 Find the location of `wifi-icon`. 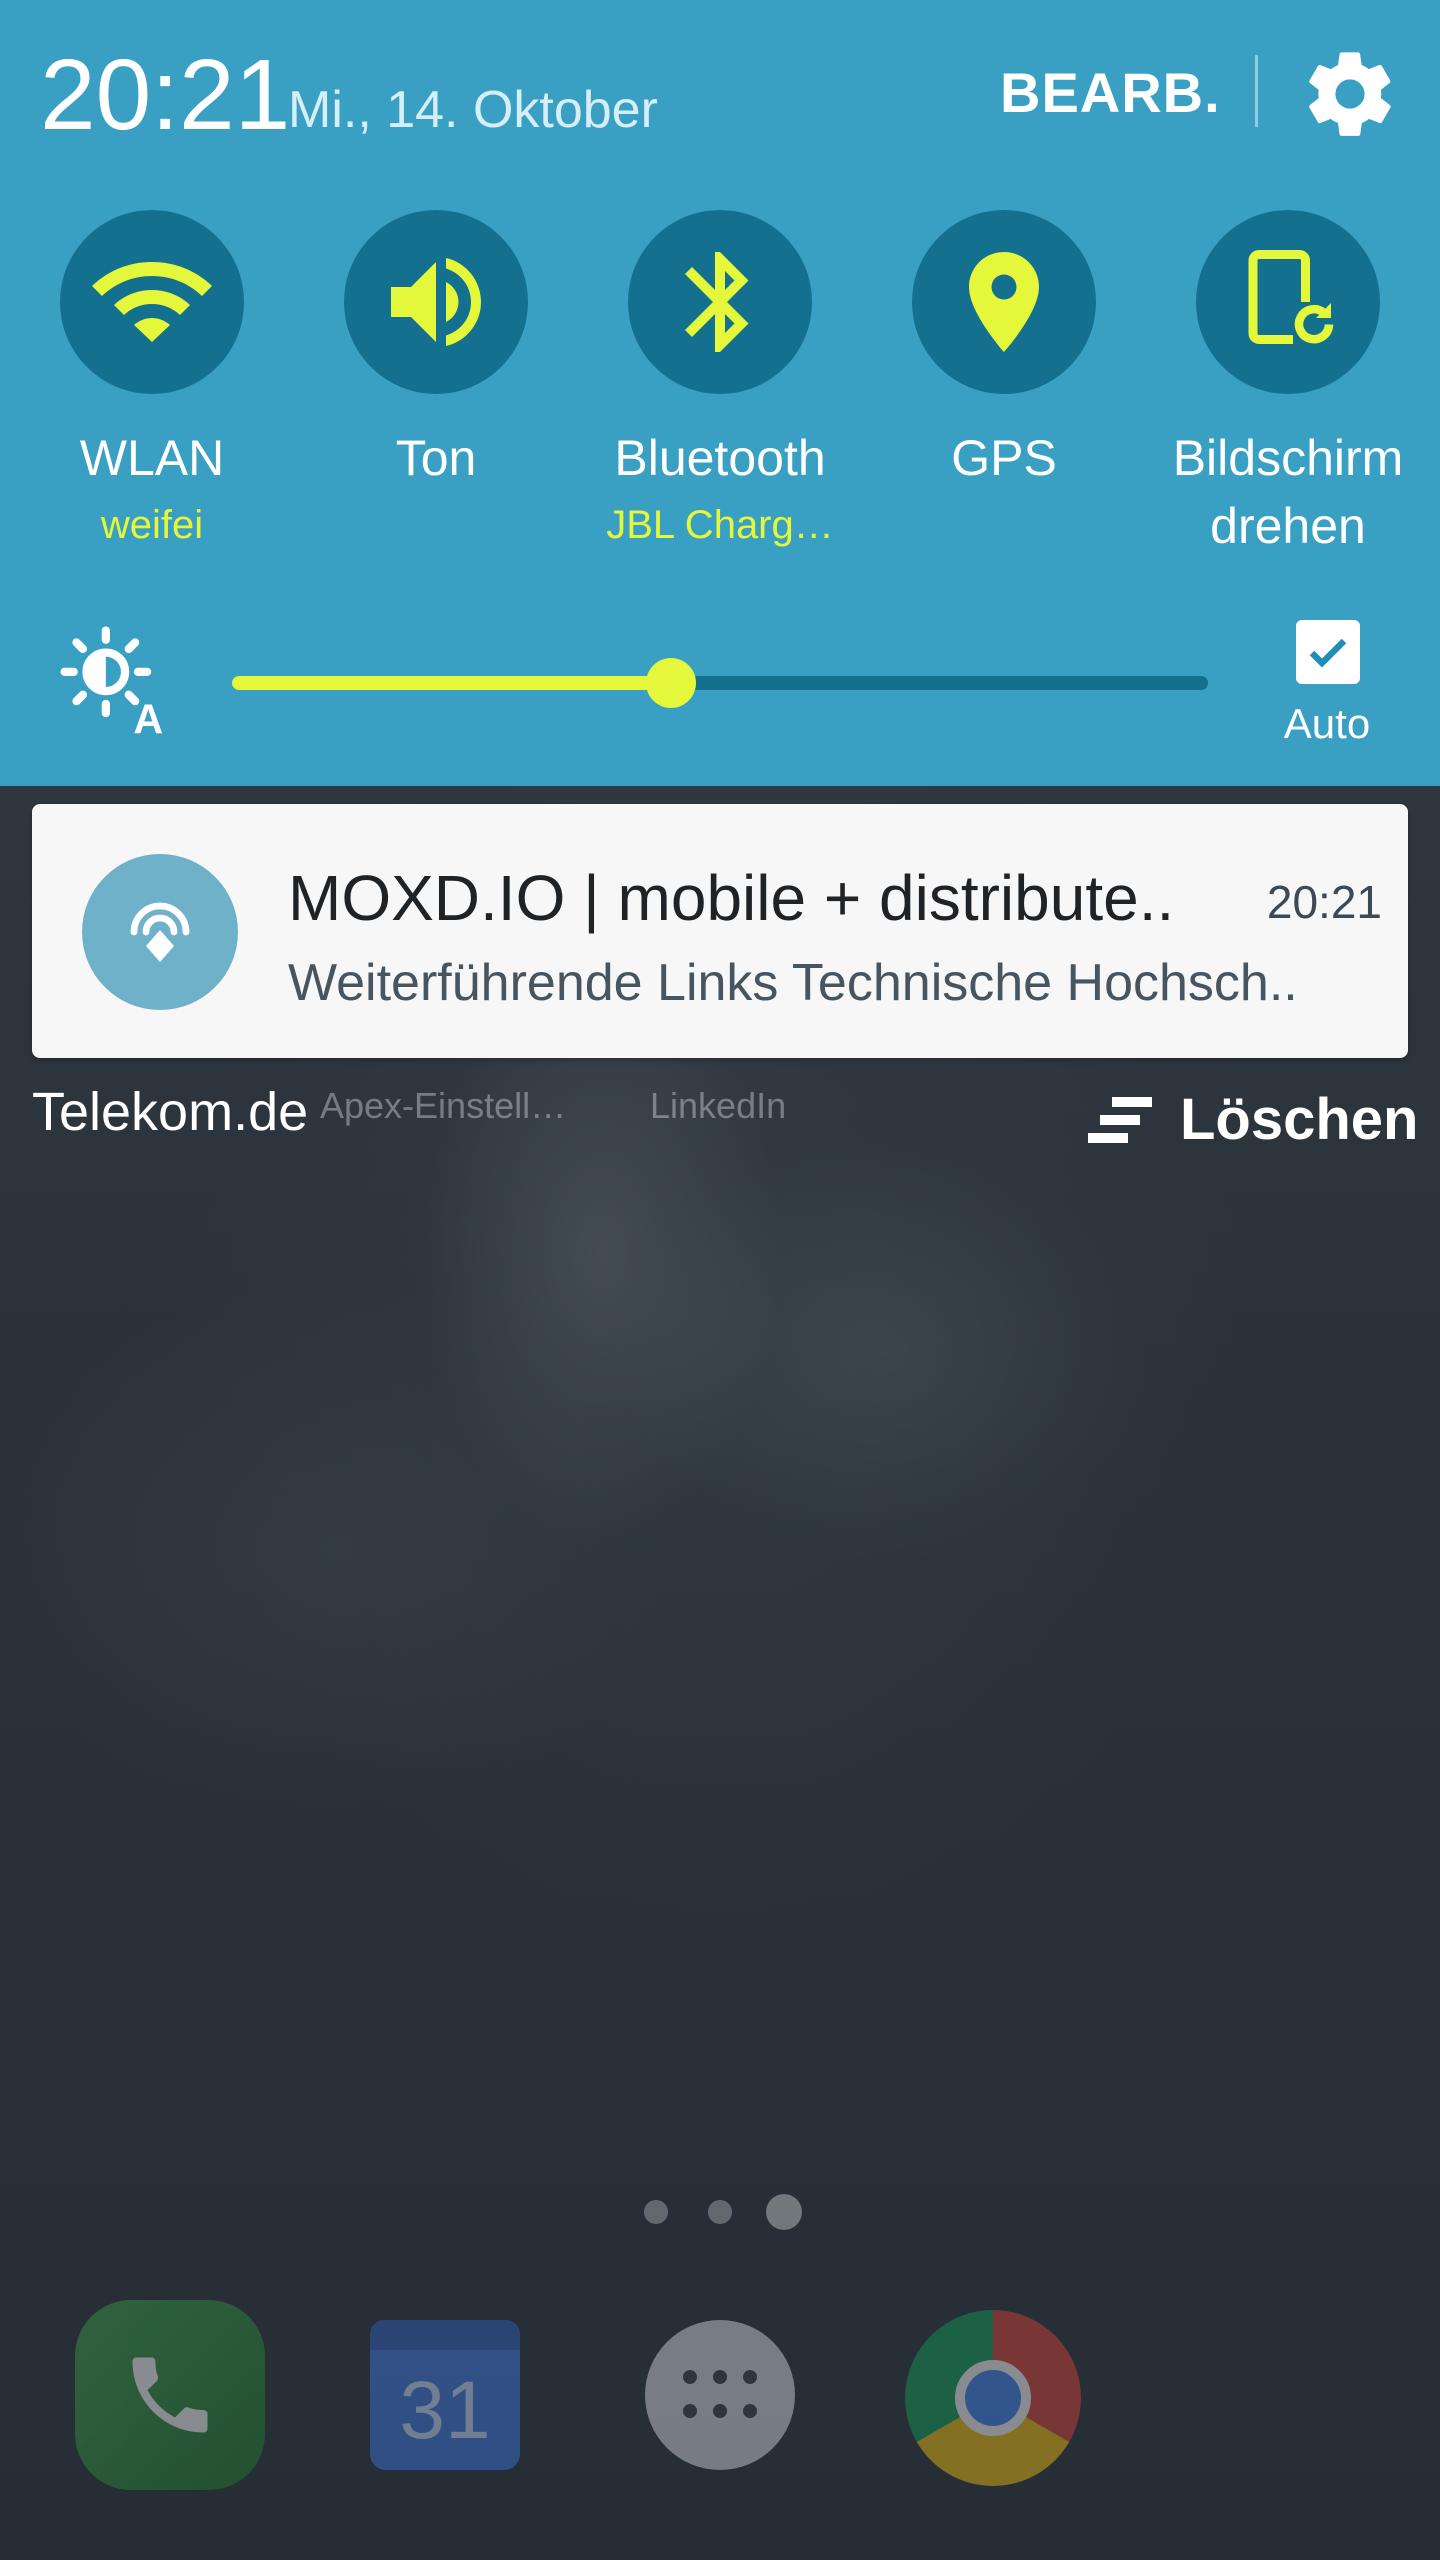

wifi-icon is located at coordinates (152, 302).